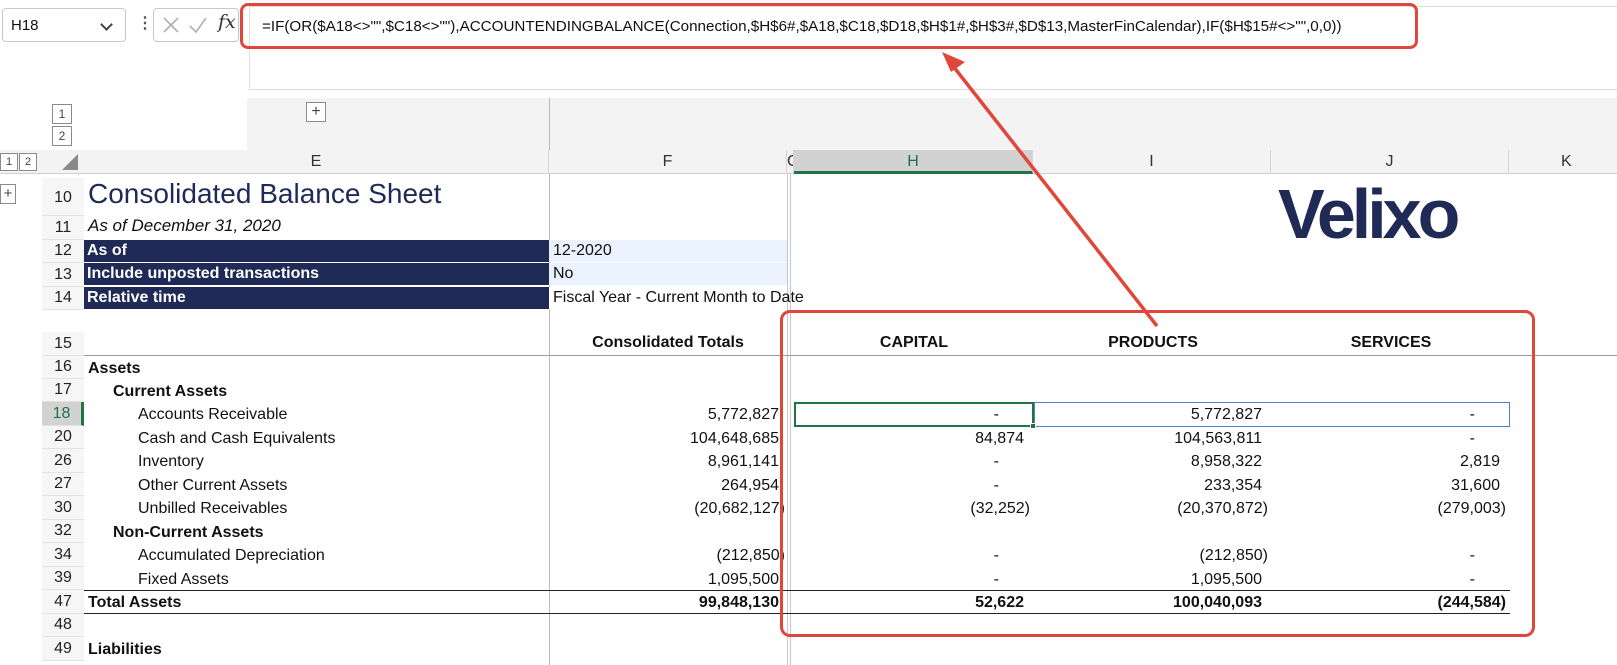  Describe the element at coordinates (231, 556) in the screenshot. I see `account-label: Accumulated Depreciation` at that location.